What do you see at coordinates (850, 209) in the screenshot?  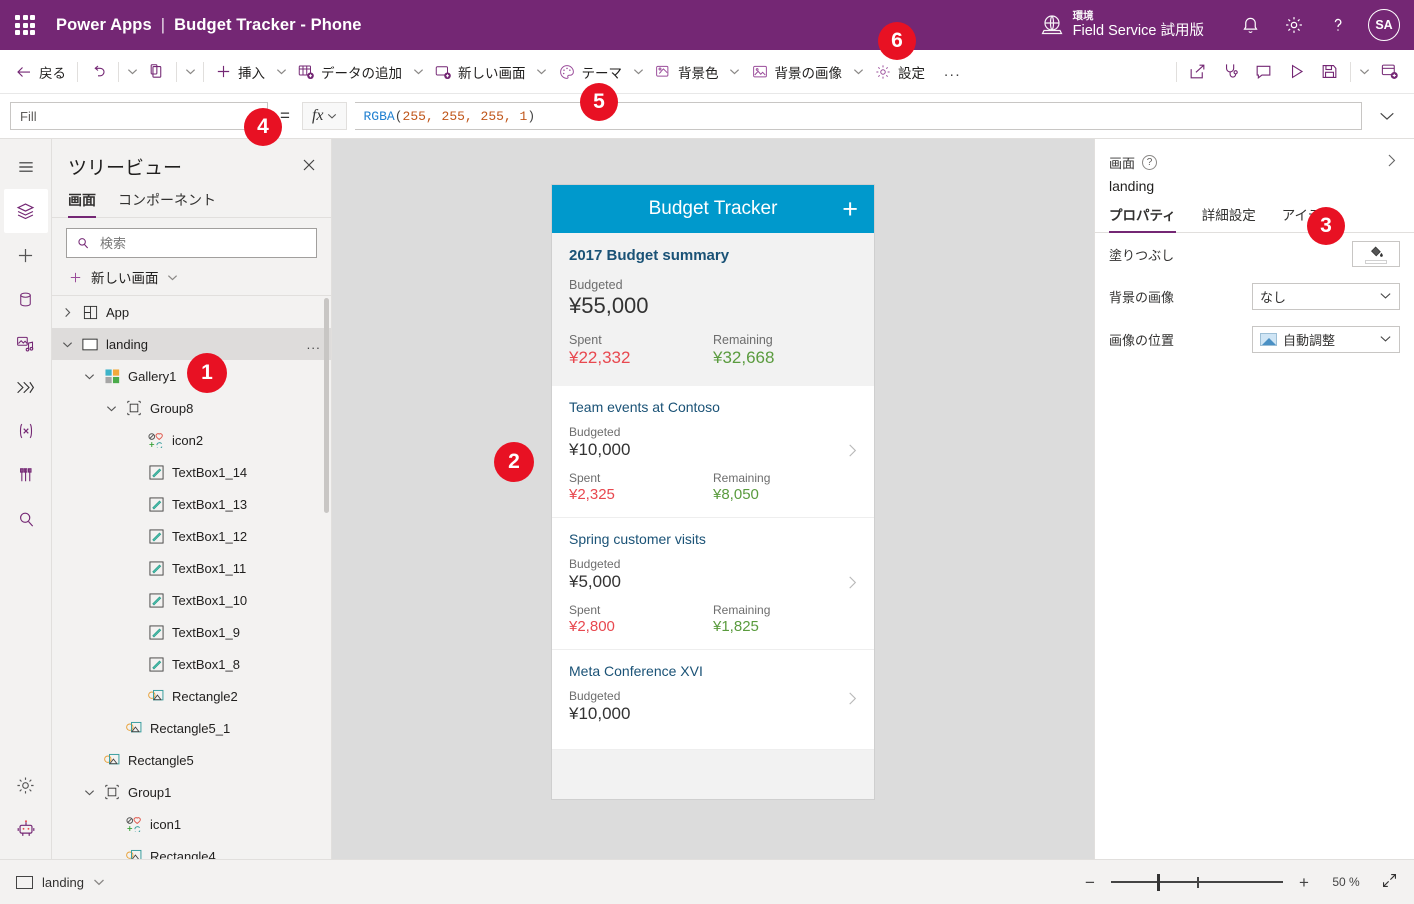 I see `plus-icon: +` at bounding box center [850, 209].